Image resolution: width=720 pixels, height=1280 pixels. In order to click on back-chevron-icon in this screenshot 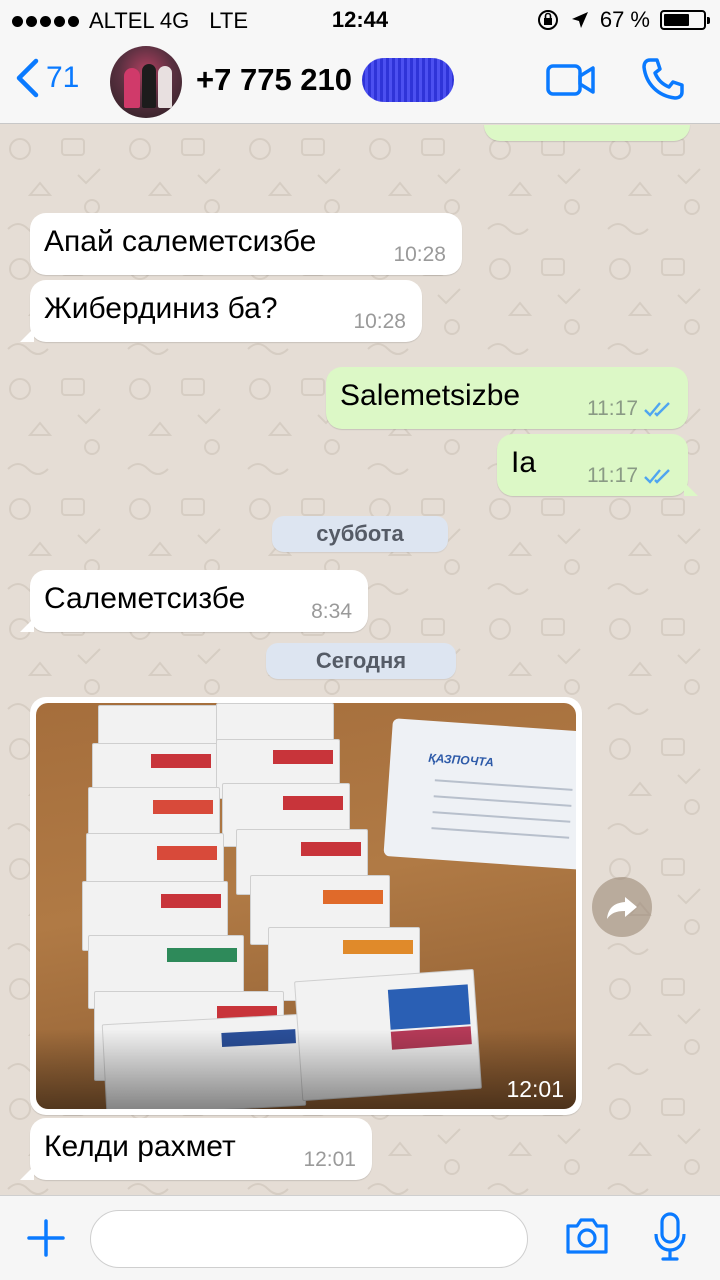, I will do `click(27, 78)`.